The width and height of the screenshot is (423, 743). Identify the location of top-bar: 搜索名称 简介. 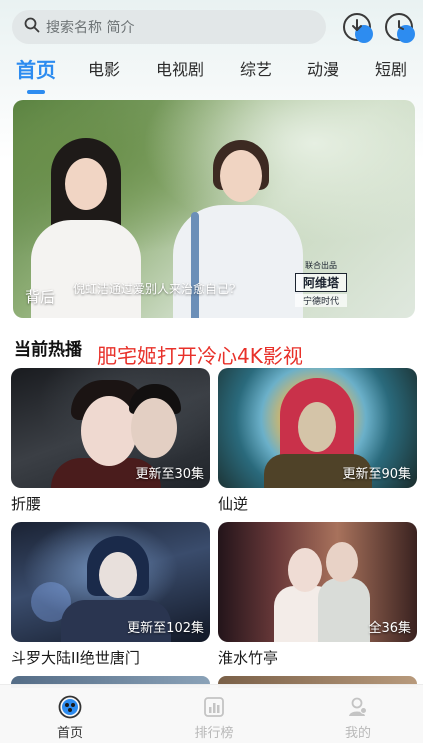
(211, 26).